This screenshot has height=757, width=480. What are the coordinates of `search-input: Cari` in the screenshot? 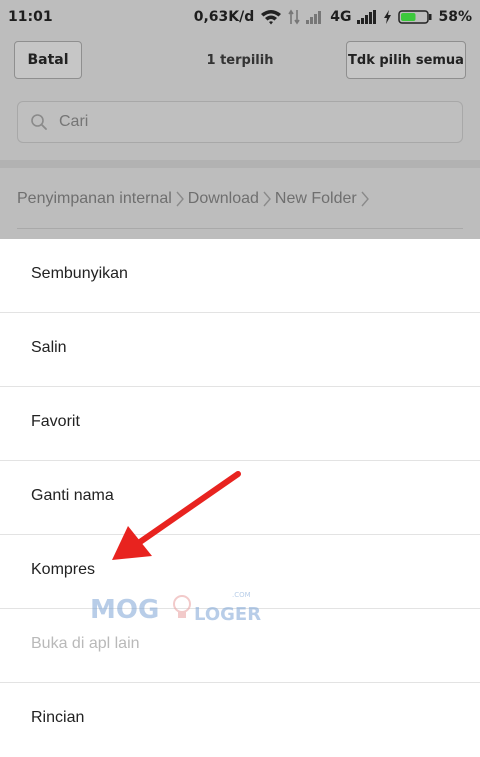 It's located at (240, 122).